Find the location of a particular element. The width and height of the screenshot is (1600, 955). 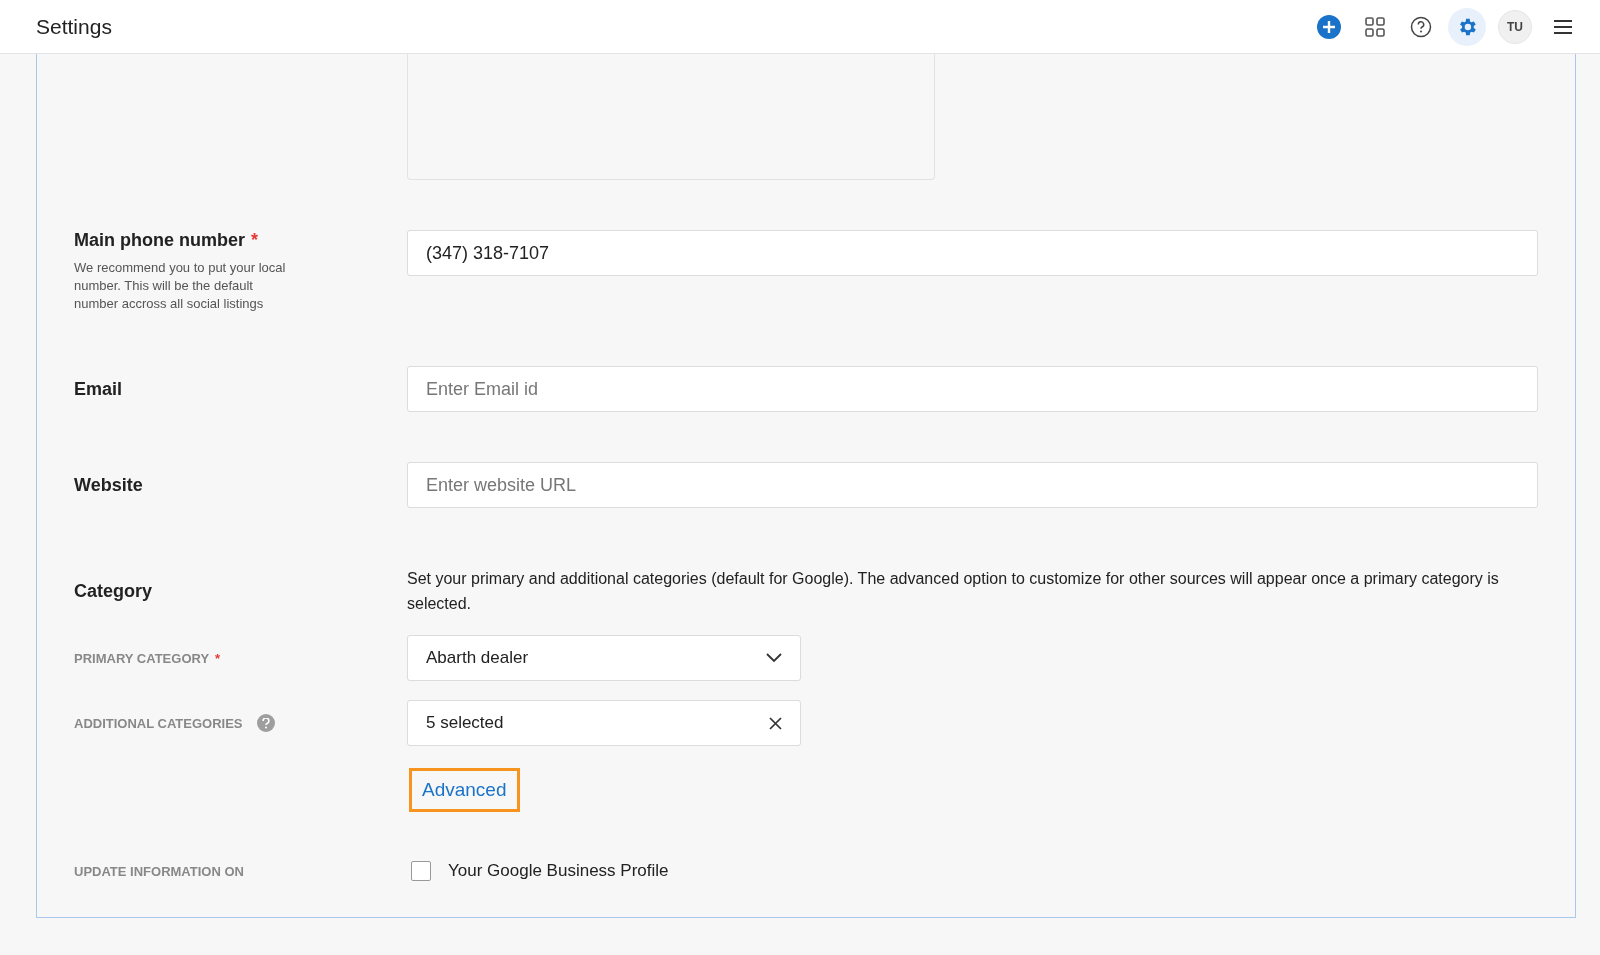

category-dropdown: Abarth dealer is located at coordinates (604, 658).